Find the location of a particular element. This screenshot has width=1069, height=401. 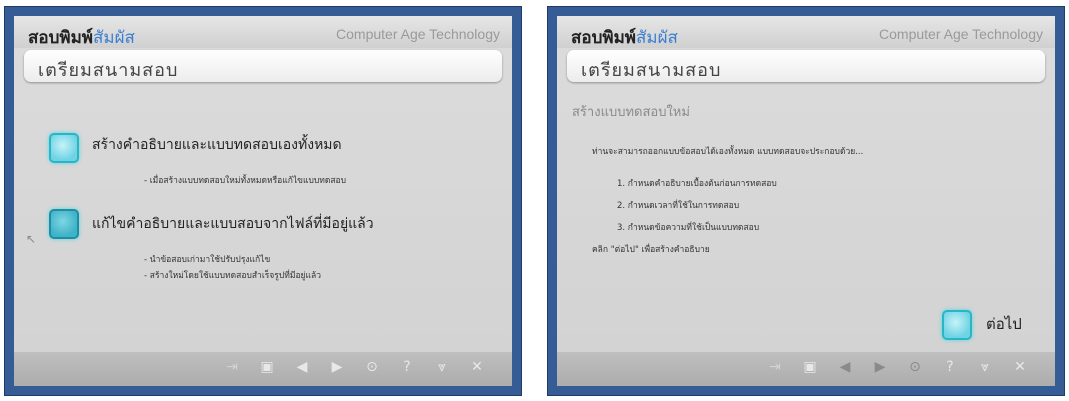

create-new-option-button is located at coordinates (64, 148).